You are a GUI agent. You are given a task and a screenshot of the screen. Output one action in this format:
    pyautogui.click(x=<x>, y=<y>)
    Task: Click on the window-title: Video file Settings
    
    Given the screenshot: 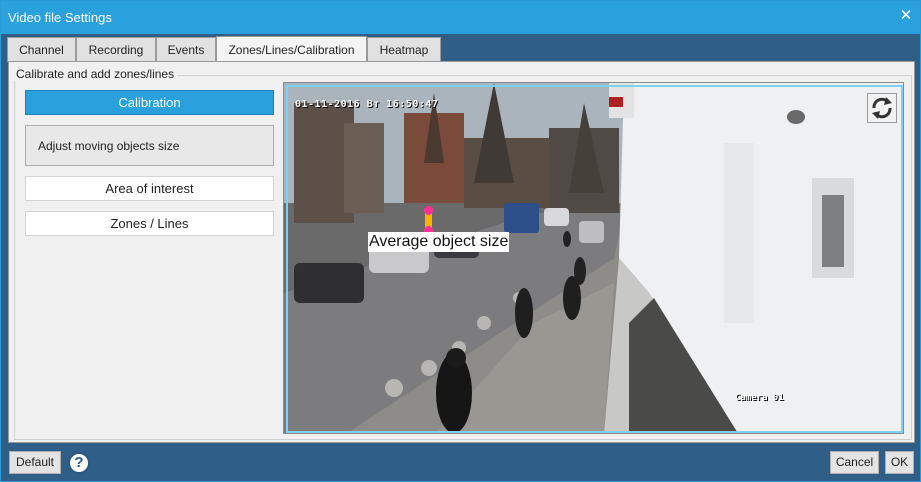 What is the action you would take?
    pyautogui.click(x=60, y=17)
    